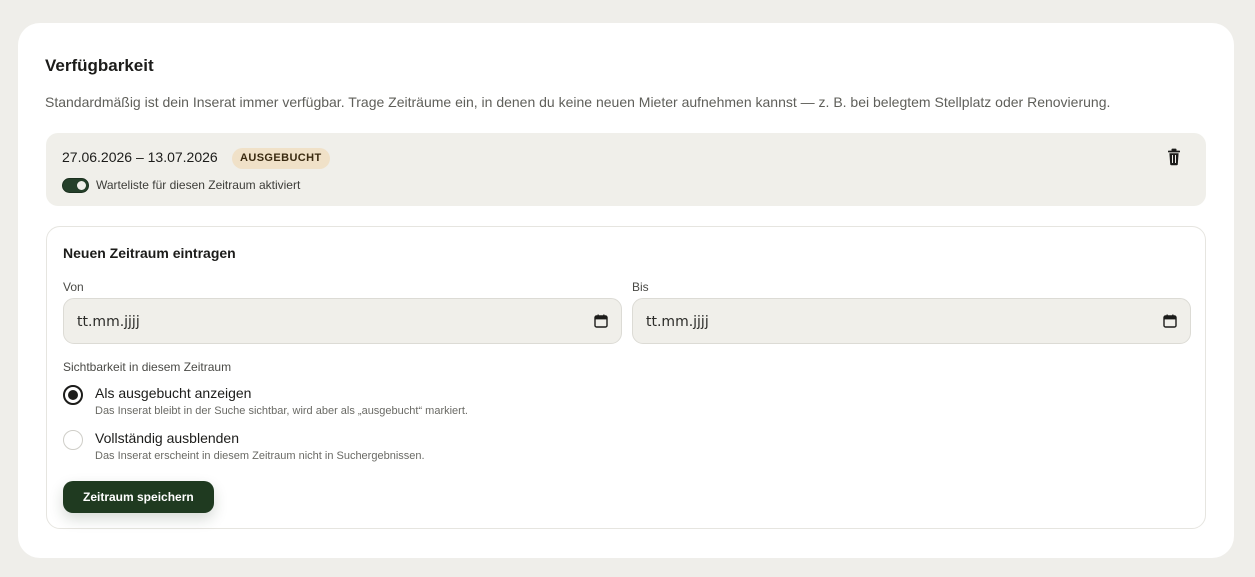  I want to click on to-date-placeholder: tt.mm.jjjj, so click(677, 322).